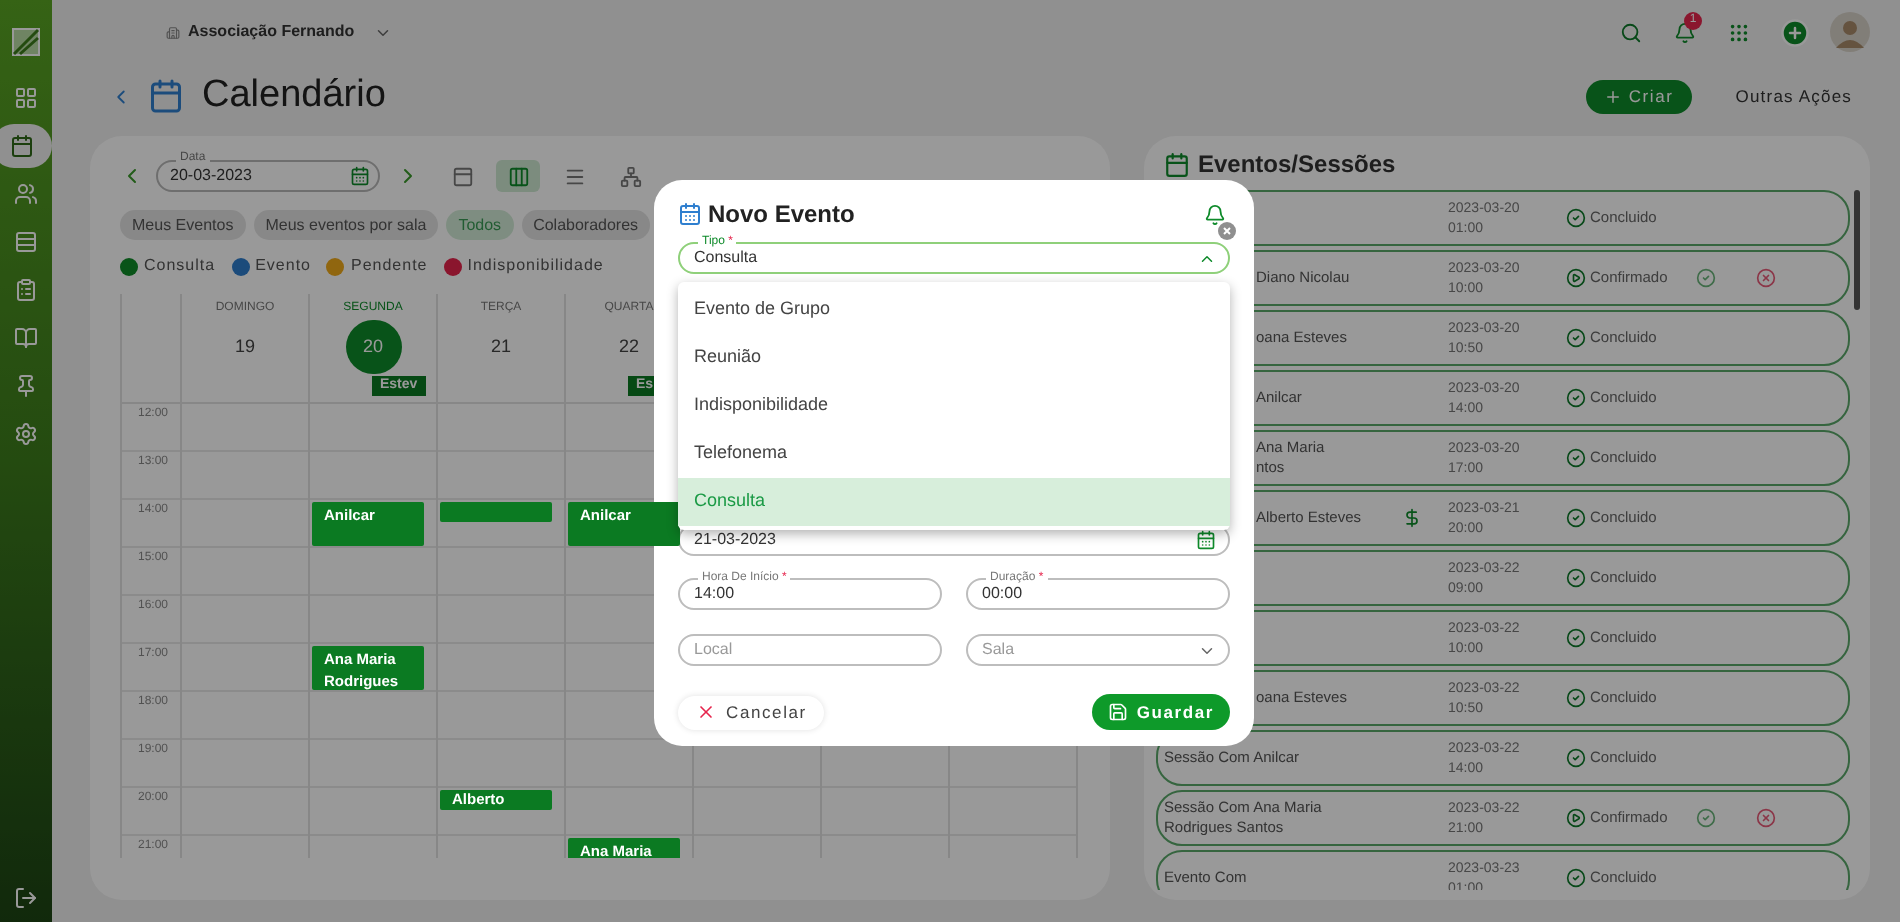  Describe the element at coordinates (173, 32) in the screenshot. I see `building-icon` at that location.